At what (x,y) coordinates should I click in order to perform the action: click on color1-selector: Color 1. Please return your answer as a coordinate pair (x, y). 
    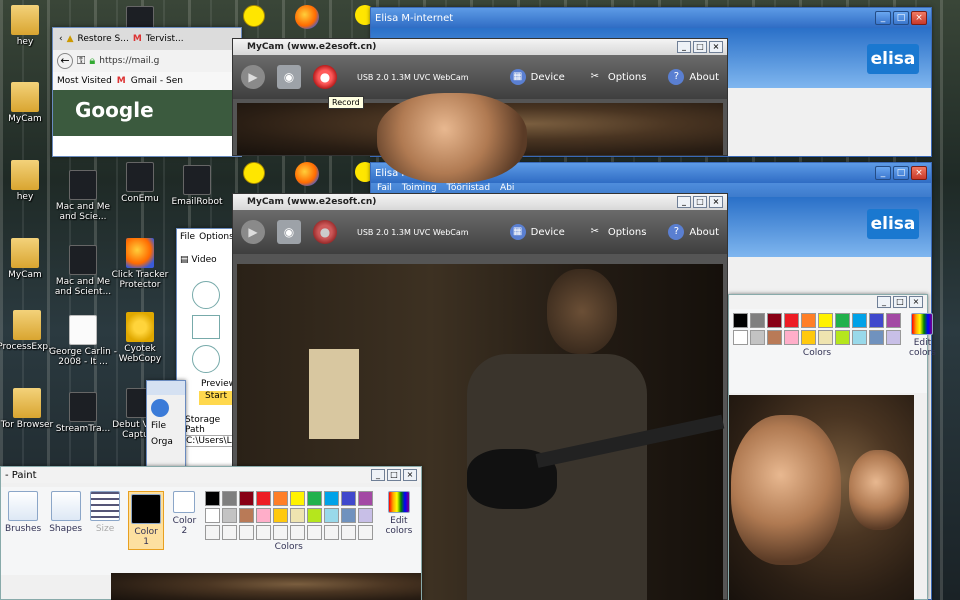
    Looking at the image, I should click on (146, 520).